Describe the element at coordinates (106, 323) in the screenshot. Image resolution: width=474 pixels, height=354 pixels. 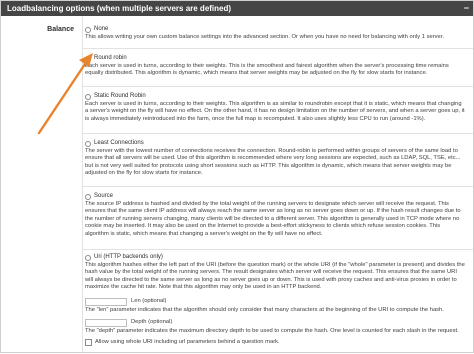
I see `depth-input` at that location.